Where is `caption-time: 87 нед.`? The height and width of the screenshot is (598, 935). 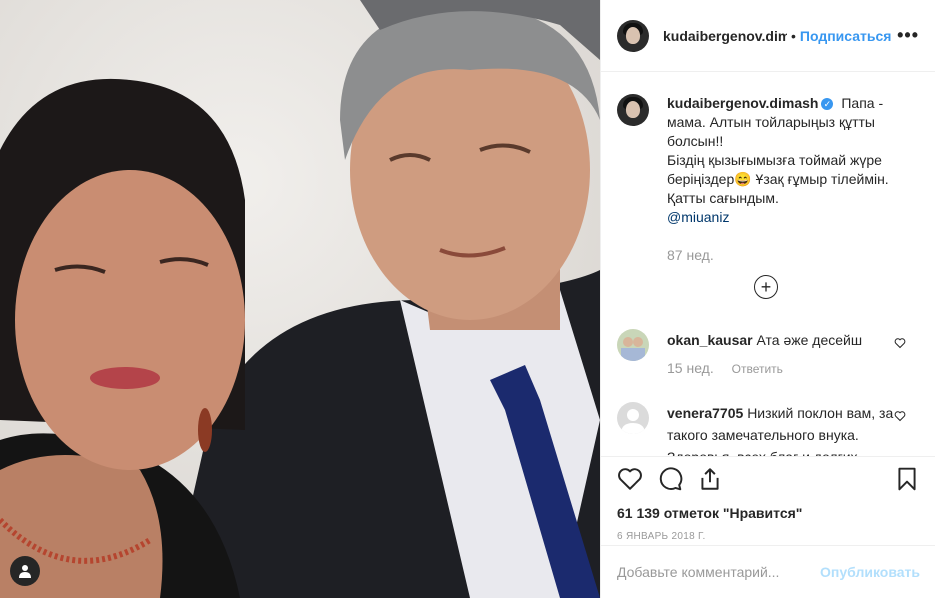
caption-time: 87 нед. is located at coordinates (801, 255).